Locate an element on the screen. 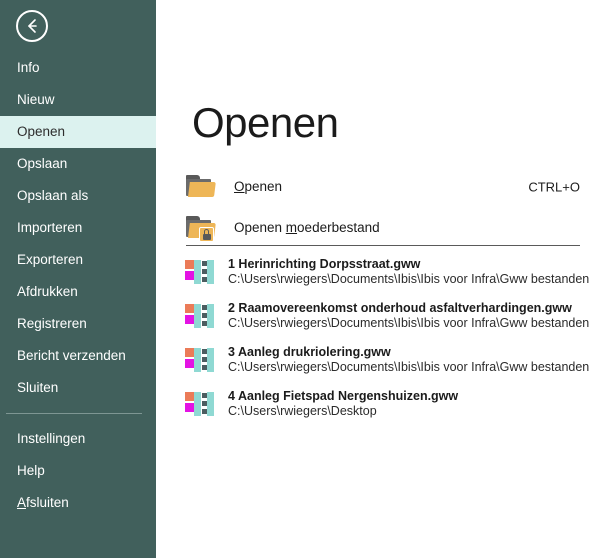  sidebar-item-exporteren: Exporteren is located at coordinates (78, 260).